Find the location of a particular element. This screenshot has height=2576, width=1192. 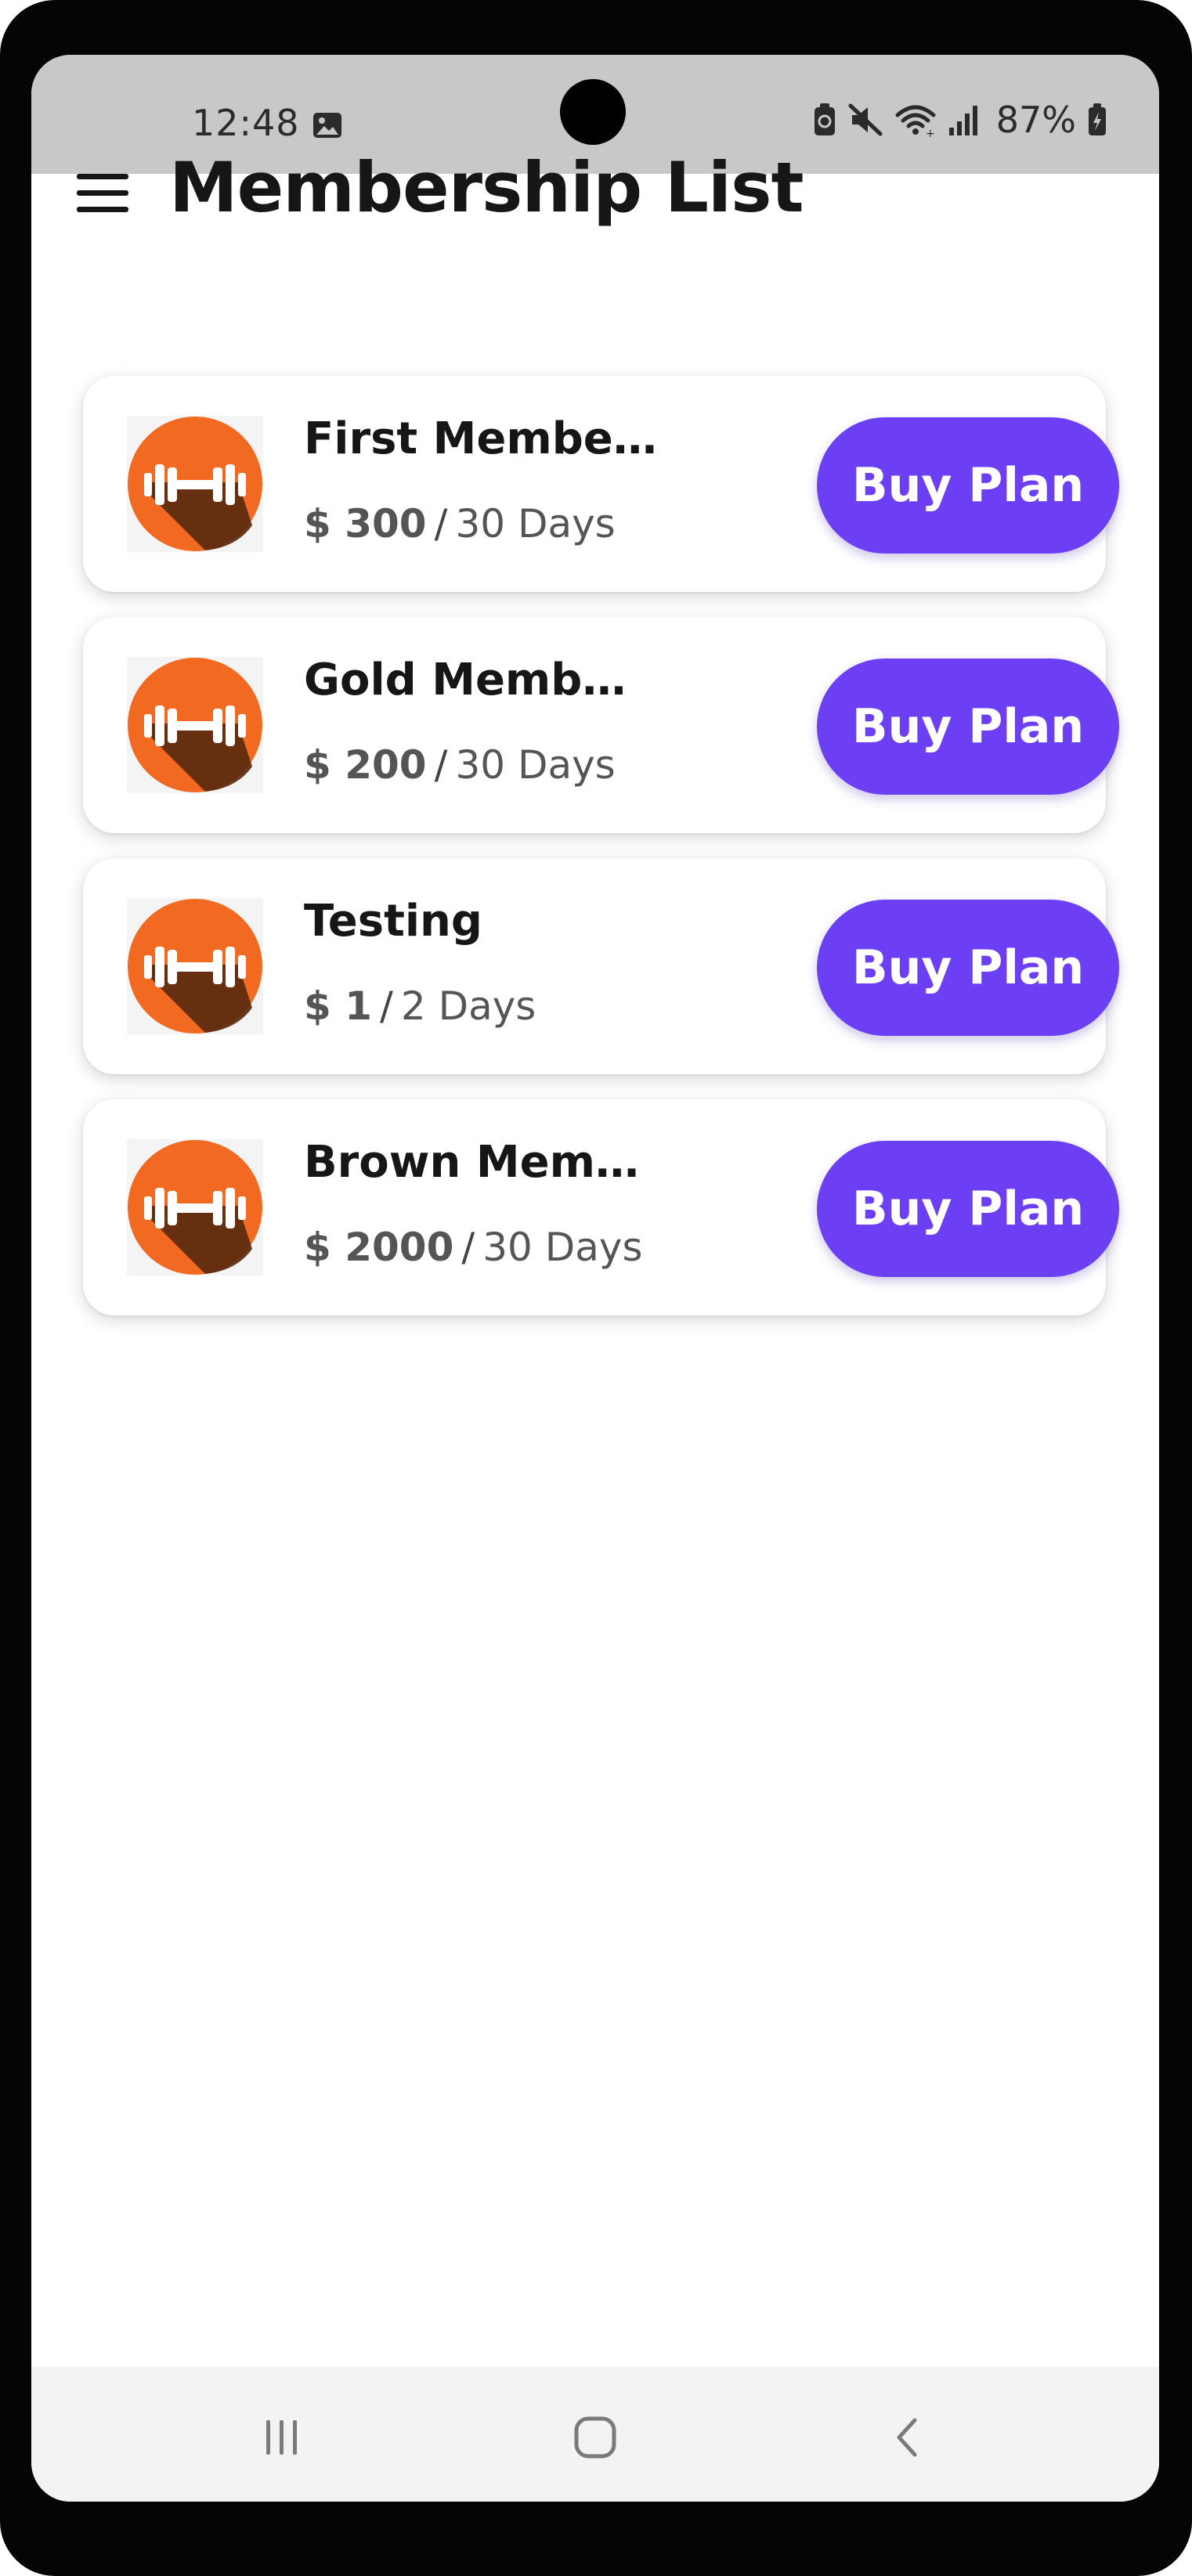

wifi-icon: + is located at coordinates (915, 121).